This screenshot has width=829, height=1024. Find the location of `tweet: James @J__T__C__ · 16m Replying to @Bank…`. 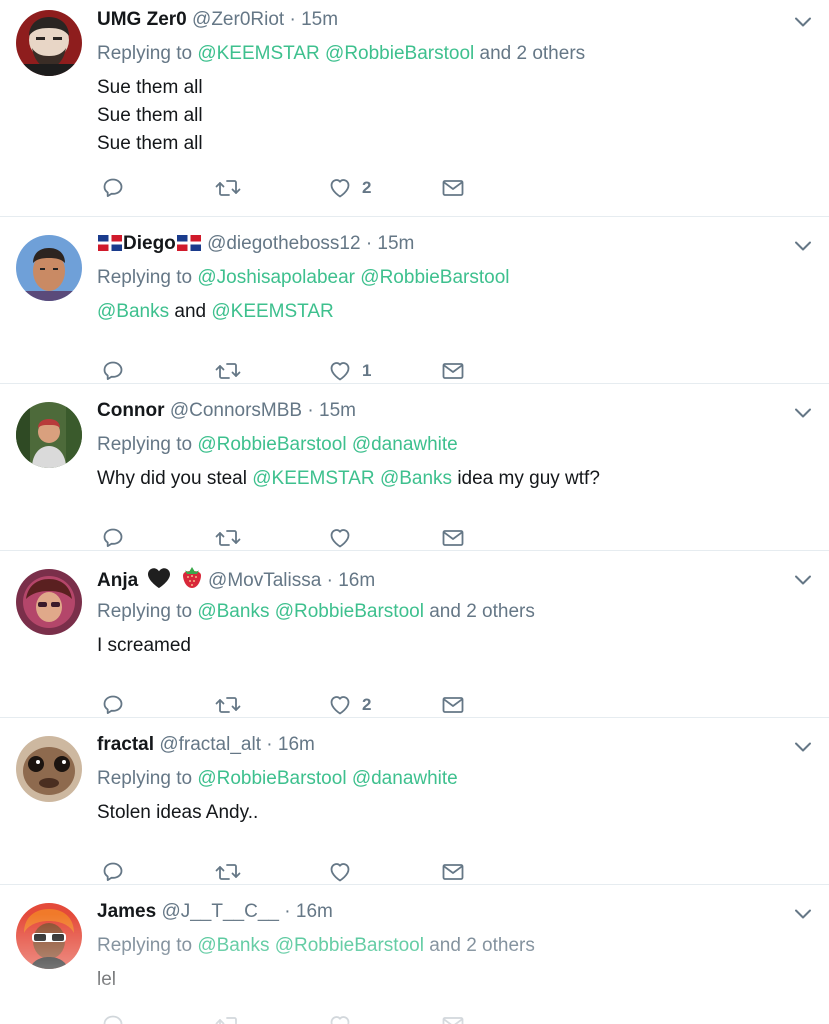

tweet: James @J__T__C__ · 16m Replying to @Bank… is located at coordinates (414, 954).